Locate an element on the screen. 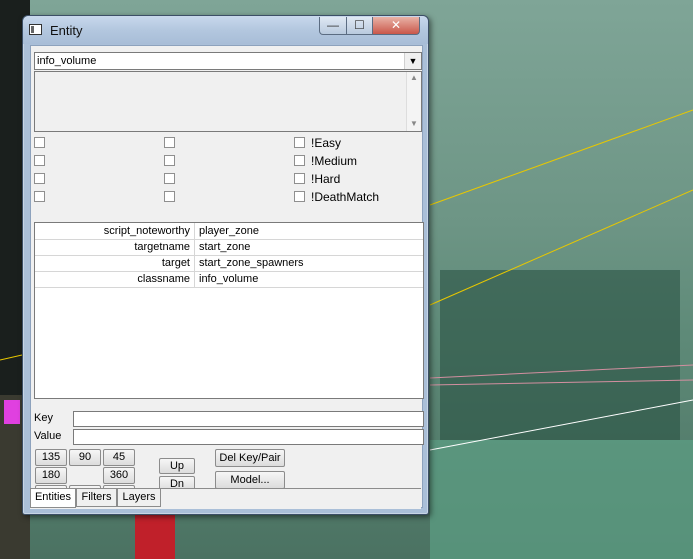  angle-180-button: 180 is located at coordinates (51, 475).